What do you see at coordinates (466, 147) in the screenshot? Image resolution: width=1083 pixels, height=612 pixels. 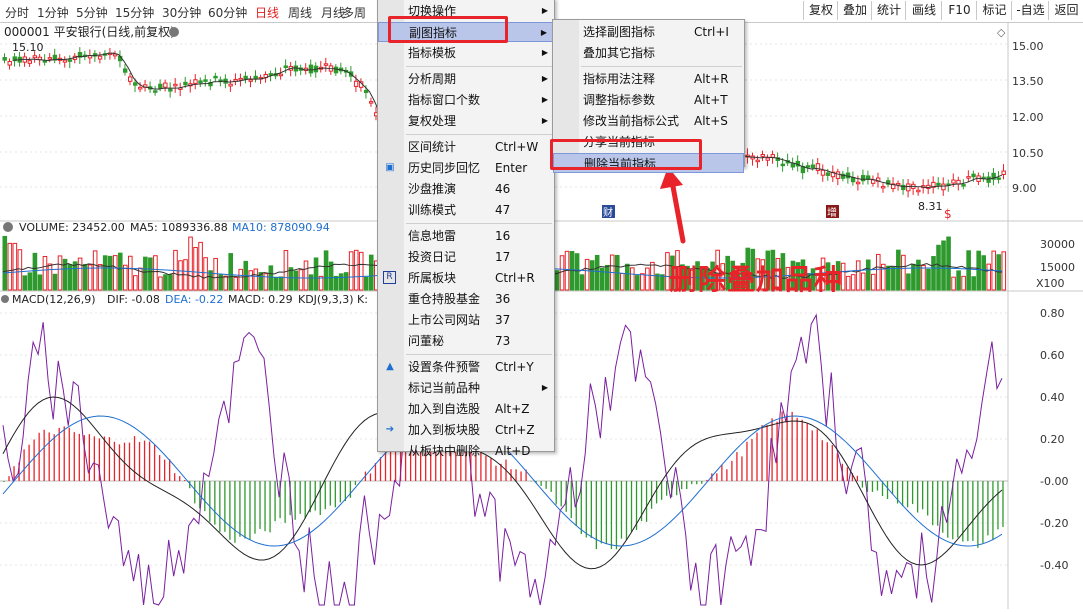 I see `menu-item: 区间统计 Ctrl+W` at bounding box center [466, 147].